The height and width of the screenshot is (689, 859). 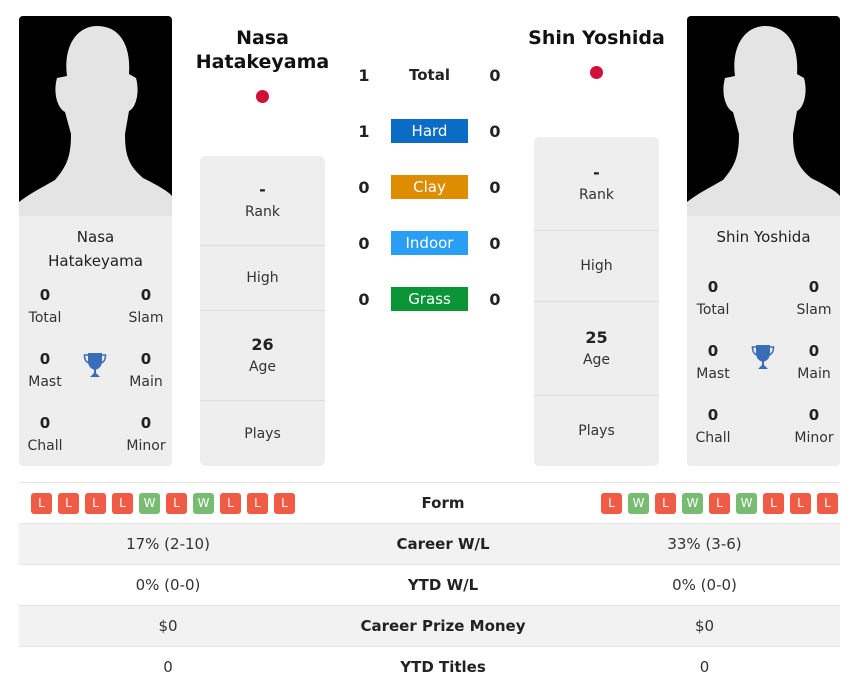 I want to click on player-right-photo, so click(x=763, y=116).